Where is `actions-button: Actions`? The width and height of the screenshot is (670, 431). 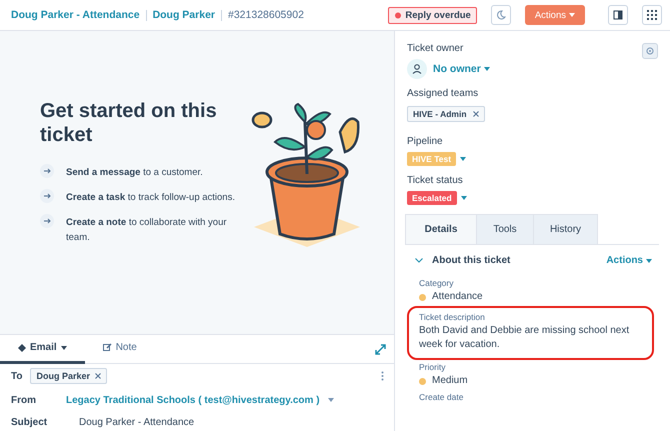 actions-button: Actions is located at coordinates (554, 15).